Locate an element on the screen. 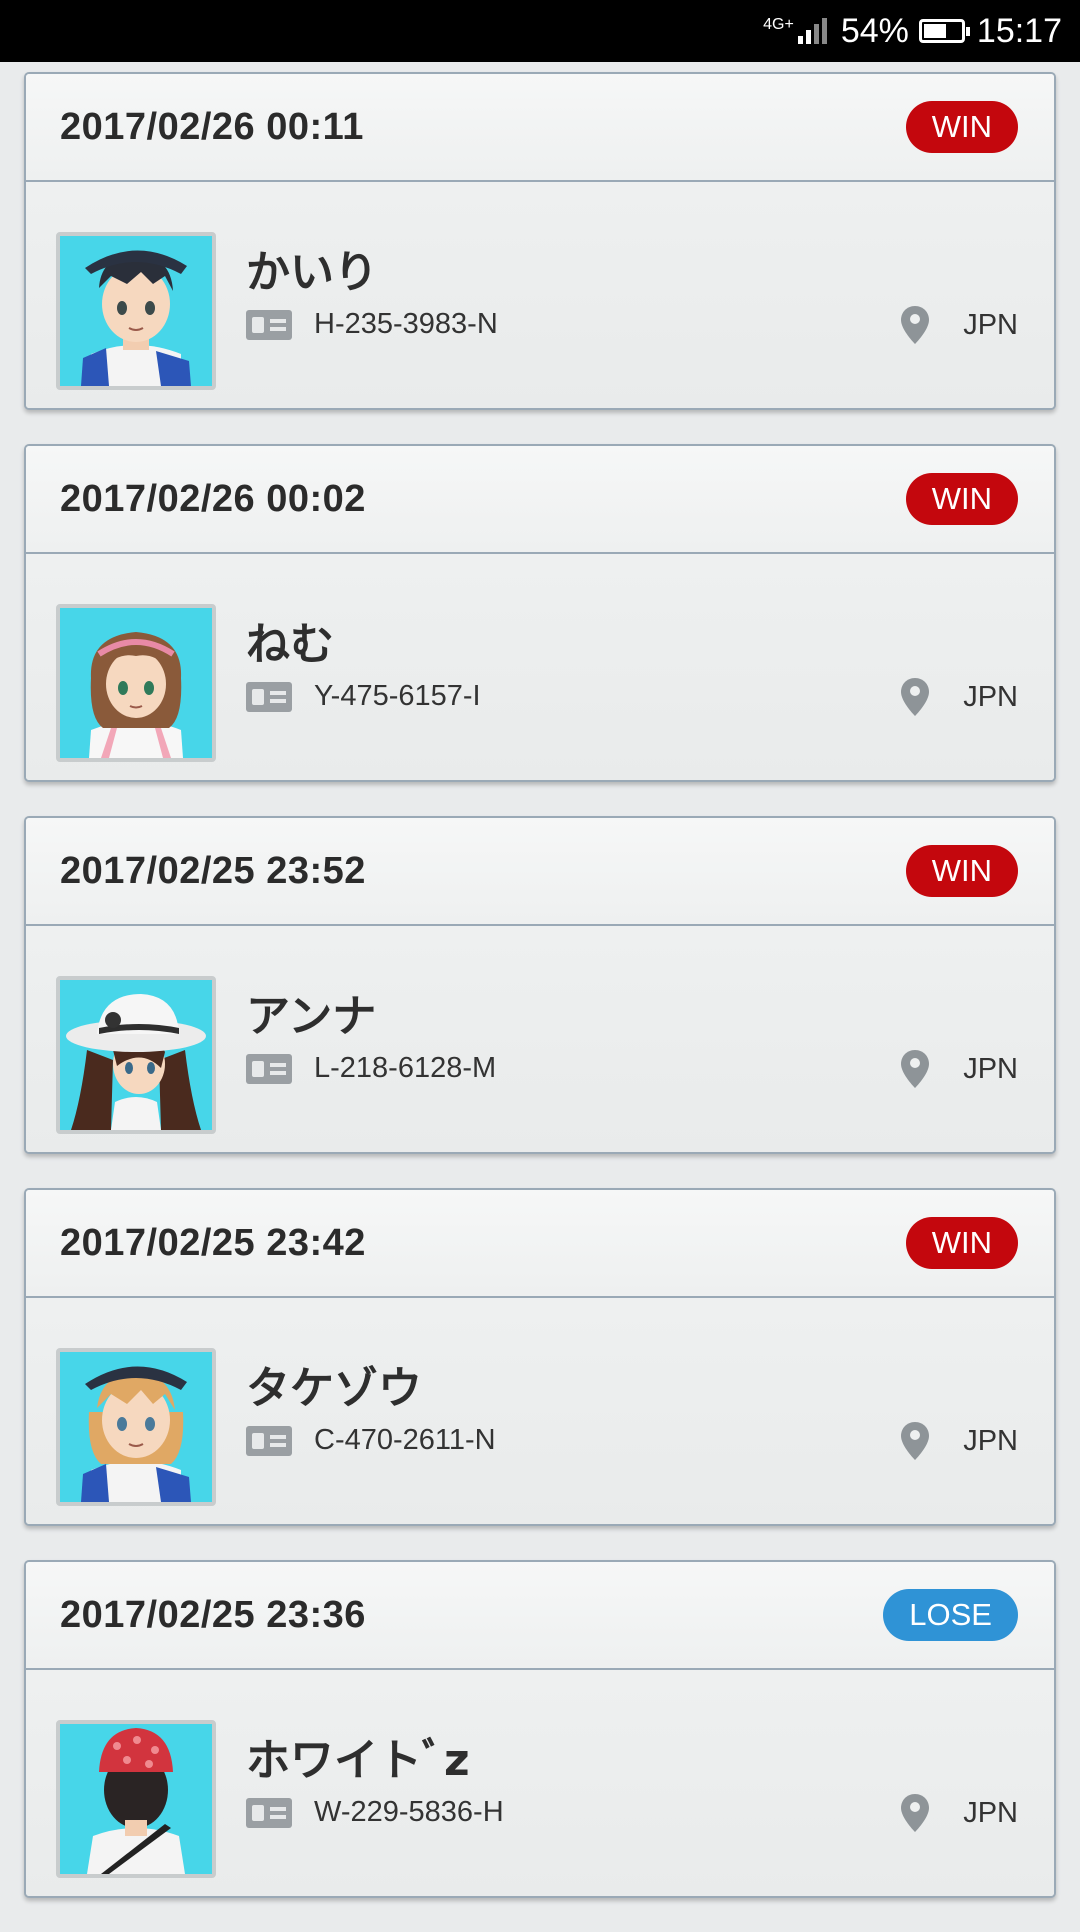  battle-datetime: 2017/02/25 23:42 is located at coordinates (213, 1242).